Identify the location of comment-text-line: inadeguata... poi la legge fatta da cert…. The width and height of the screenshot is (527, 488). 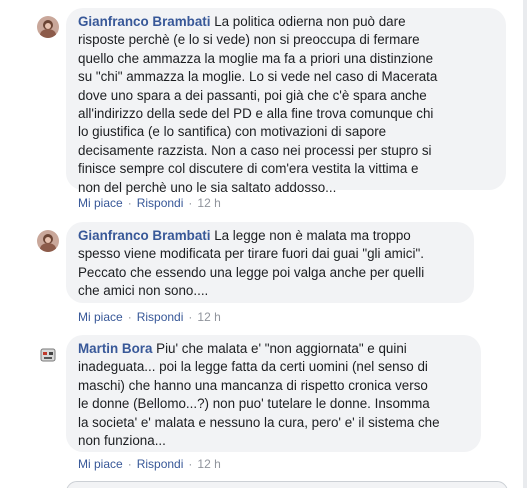
(253, 367).